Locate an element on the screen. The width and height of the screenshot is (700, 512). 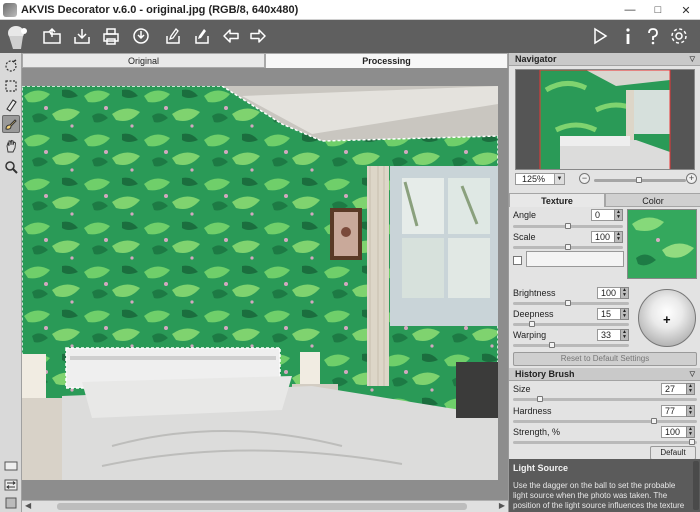
texture-checkbox is located at coordinates (517, 260).